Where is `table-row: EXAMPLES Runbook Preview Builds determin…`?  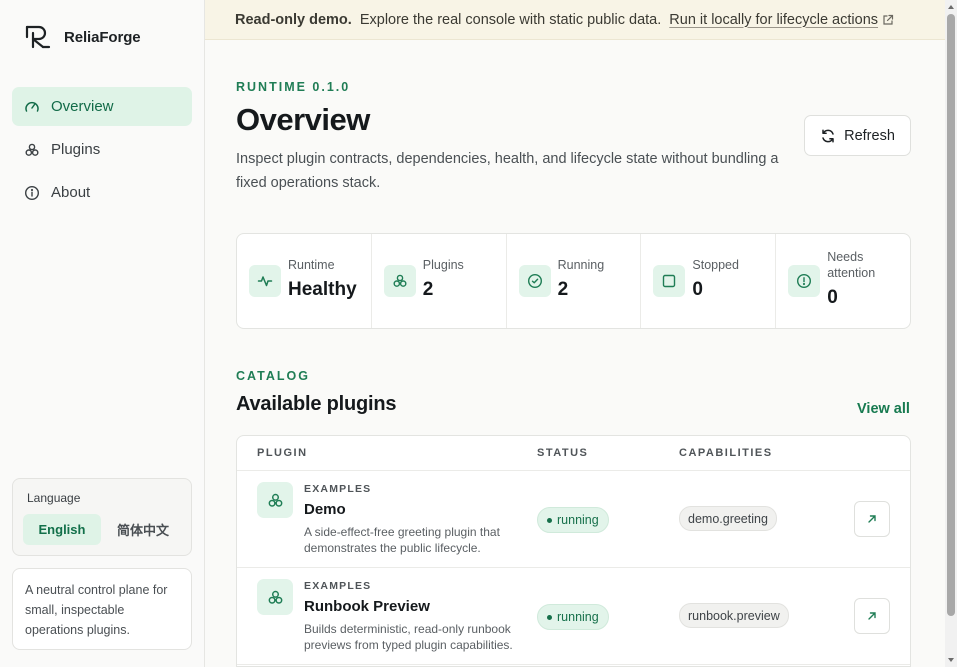 table-row: EXAMPLES Runbook Preview Builds determin… is located at coordinates (573, 616).